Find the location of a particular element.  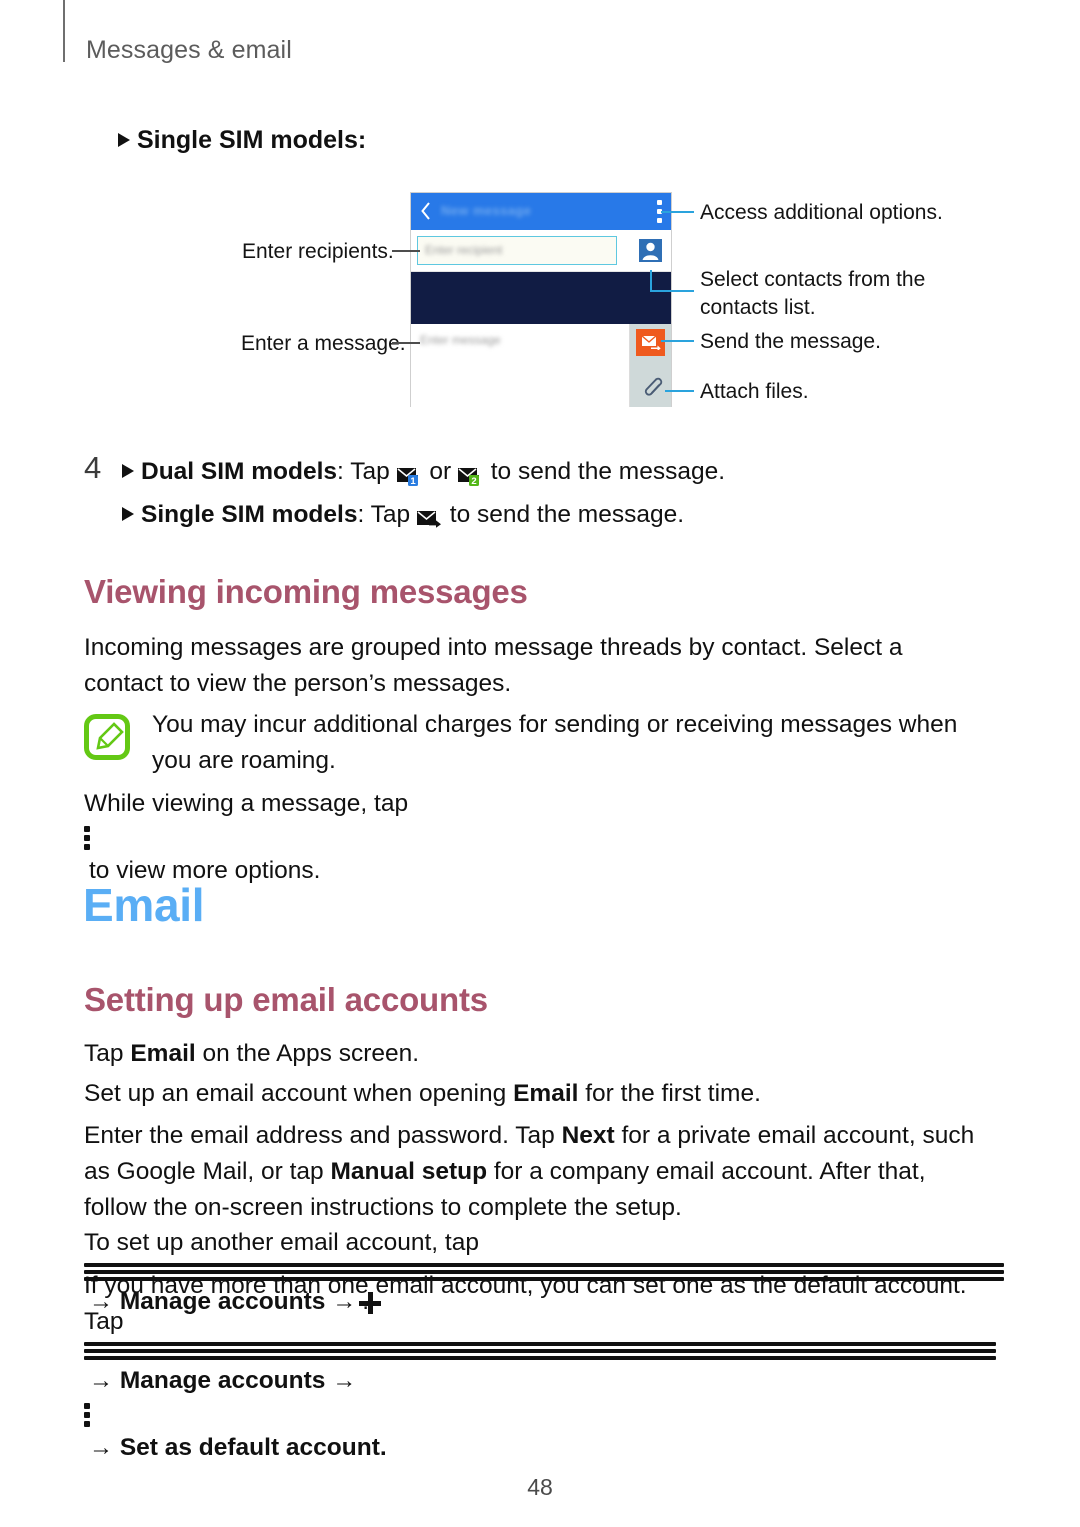

p5-bold1: Manage accounts is located at coordinates (222, 1380).